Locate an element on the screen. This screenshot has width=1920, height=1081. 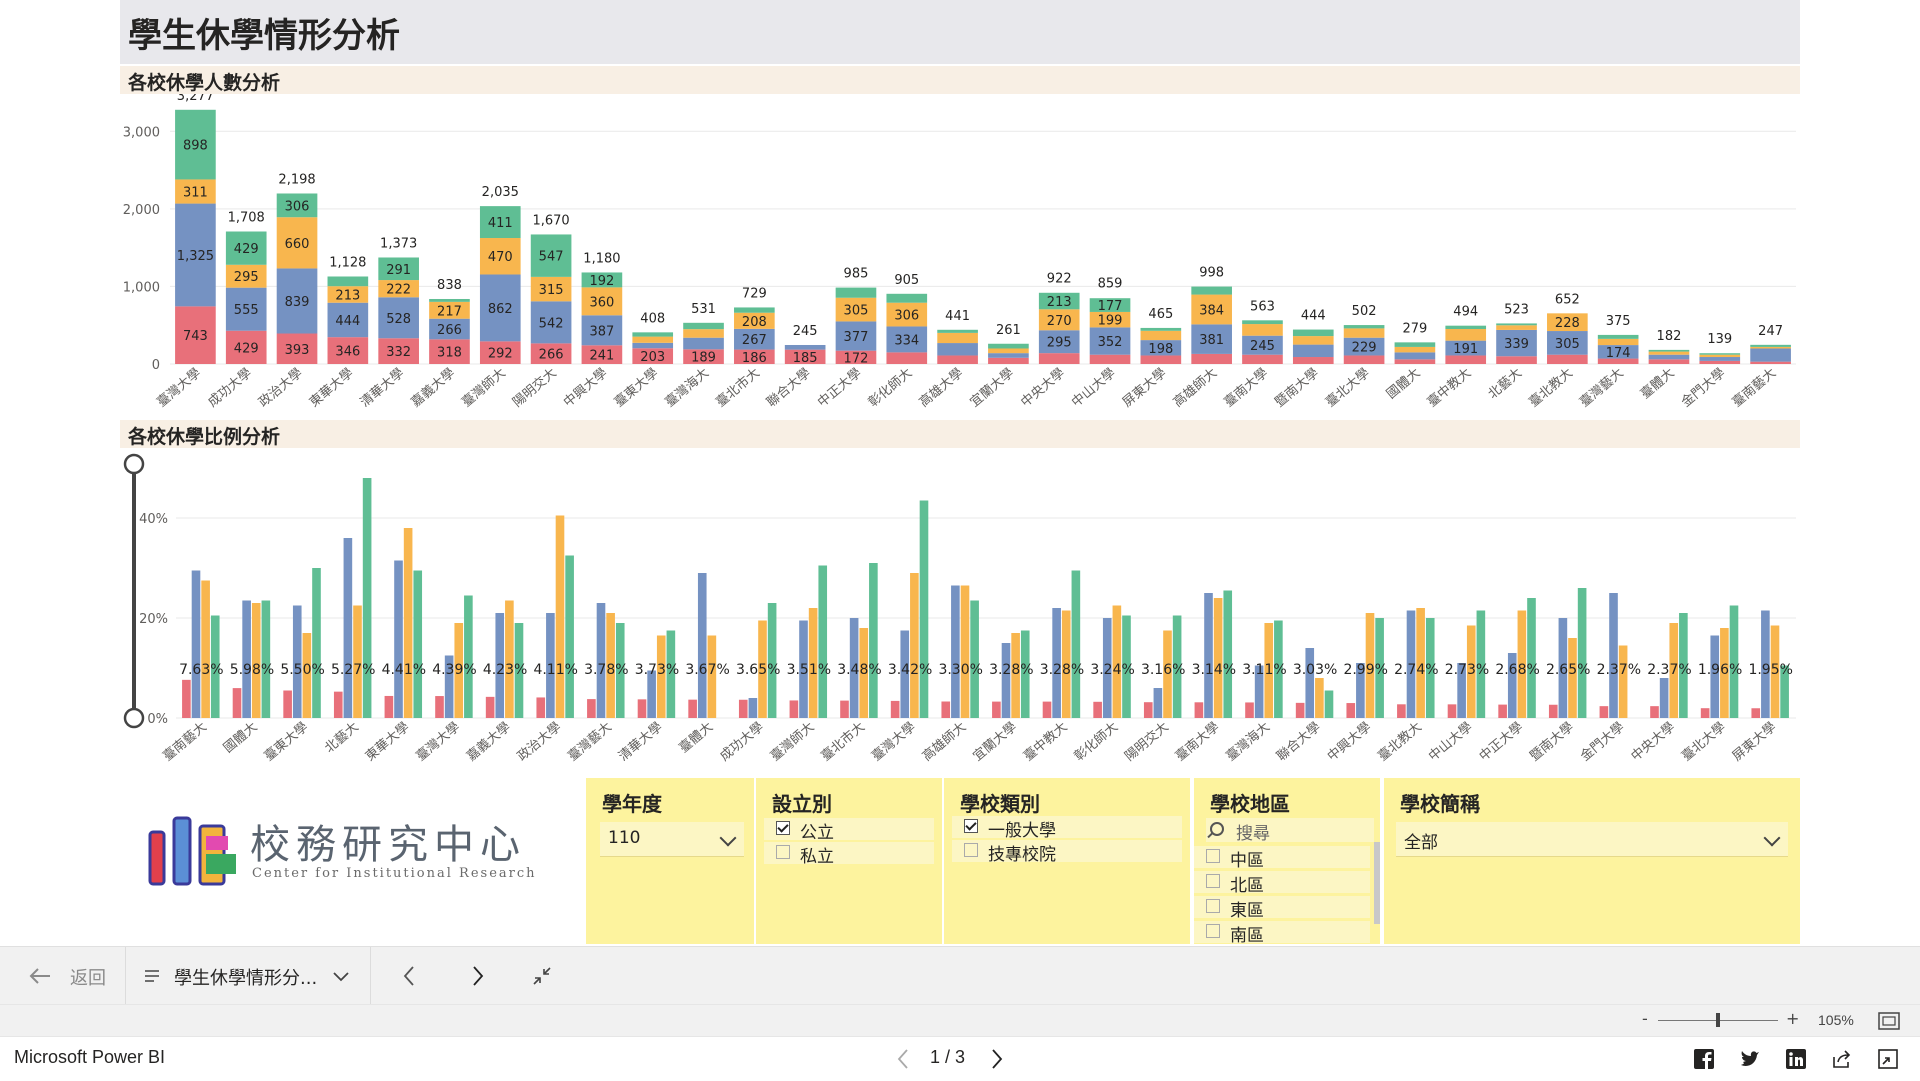
bar-segment-label: 393 is located at coordinates (297, 350).